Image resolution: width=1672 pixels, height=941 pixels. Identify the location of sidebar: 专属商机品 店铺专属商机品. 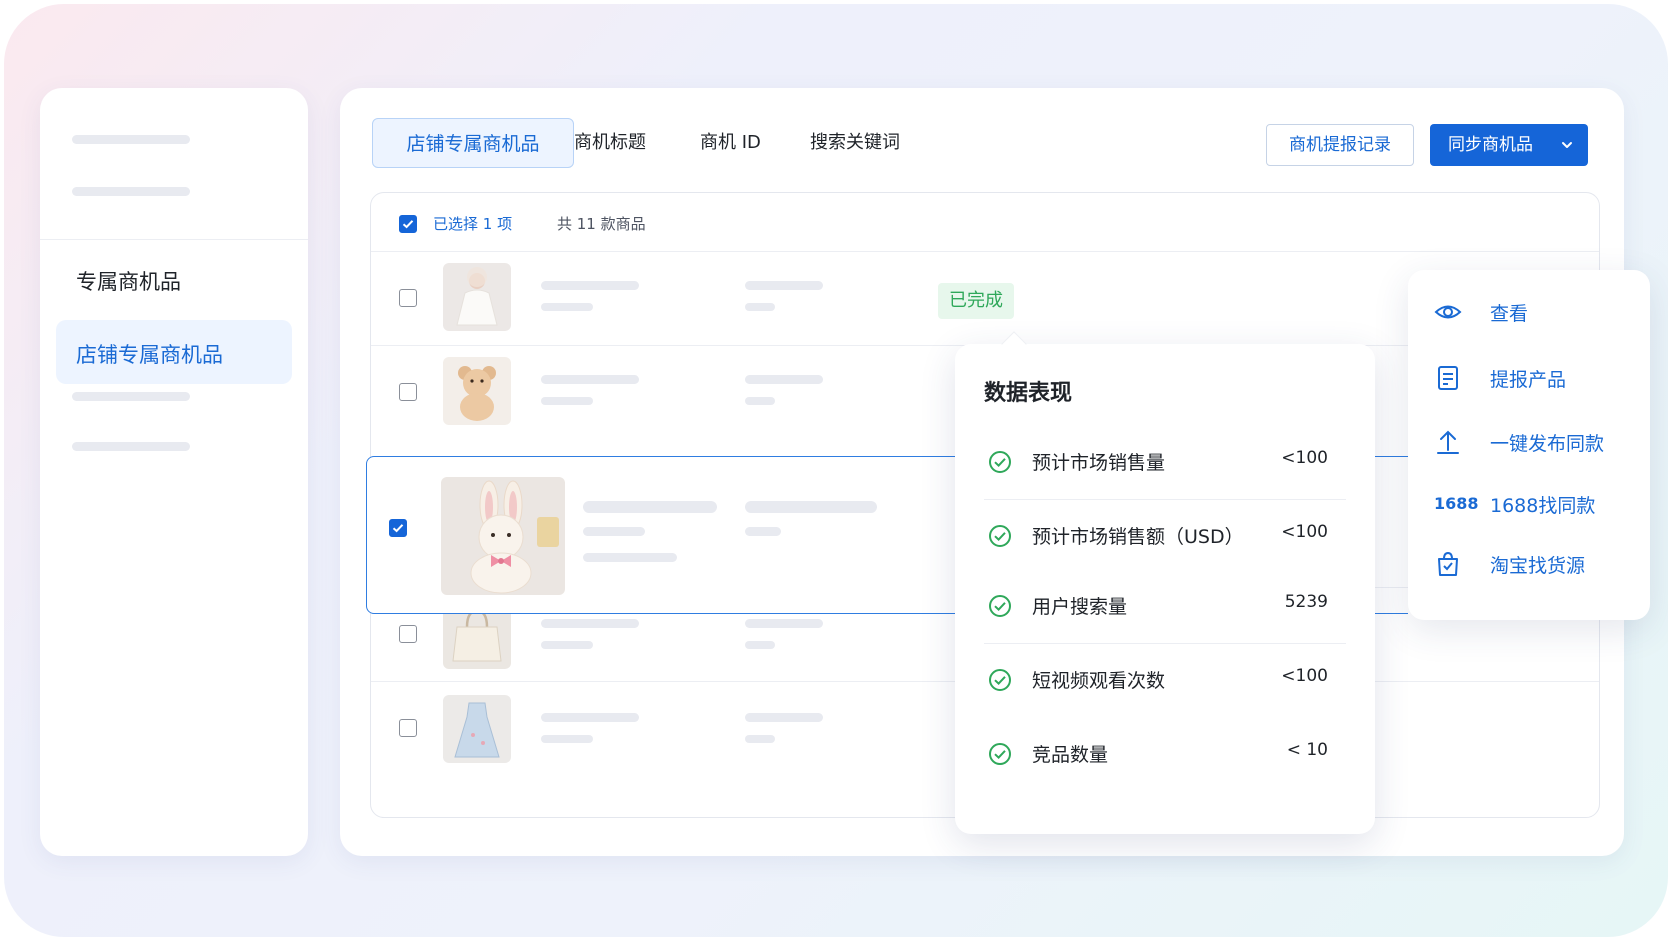
(174, 472).